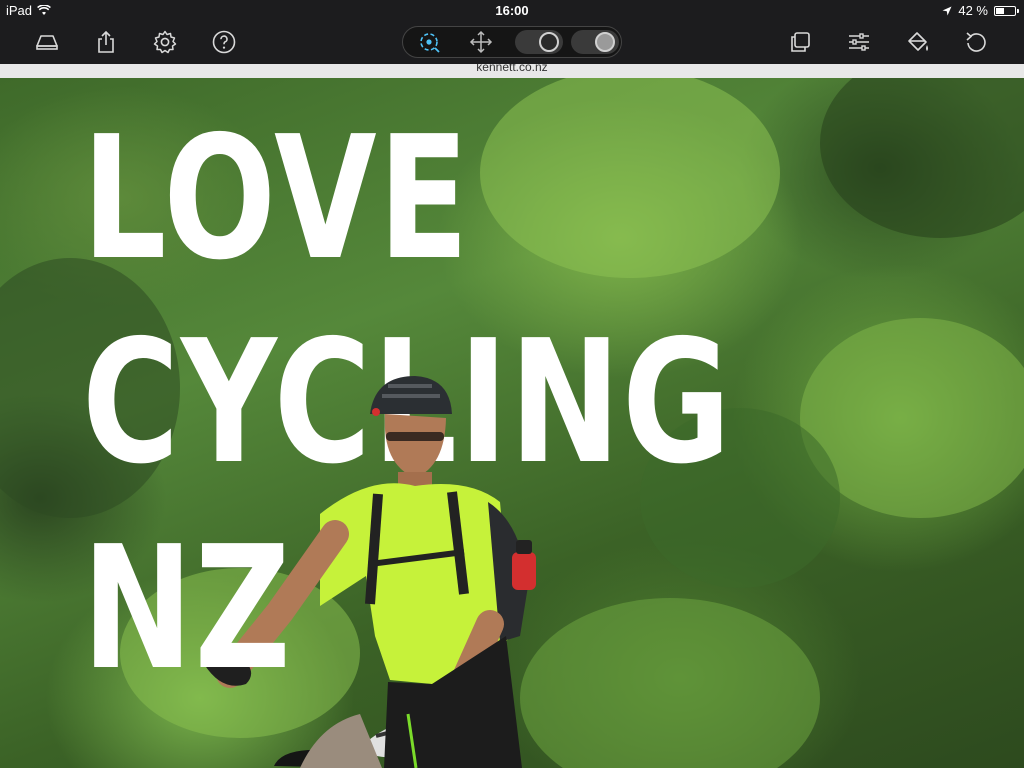 This screenshot has height=768, width=1024. What do you see at coordinates (947, 10) in the screenshot?
I see `location-arrow-icon` at bounding box center [947, 10].